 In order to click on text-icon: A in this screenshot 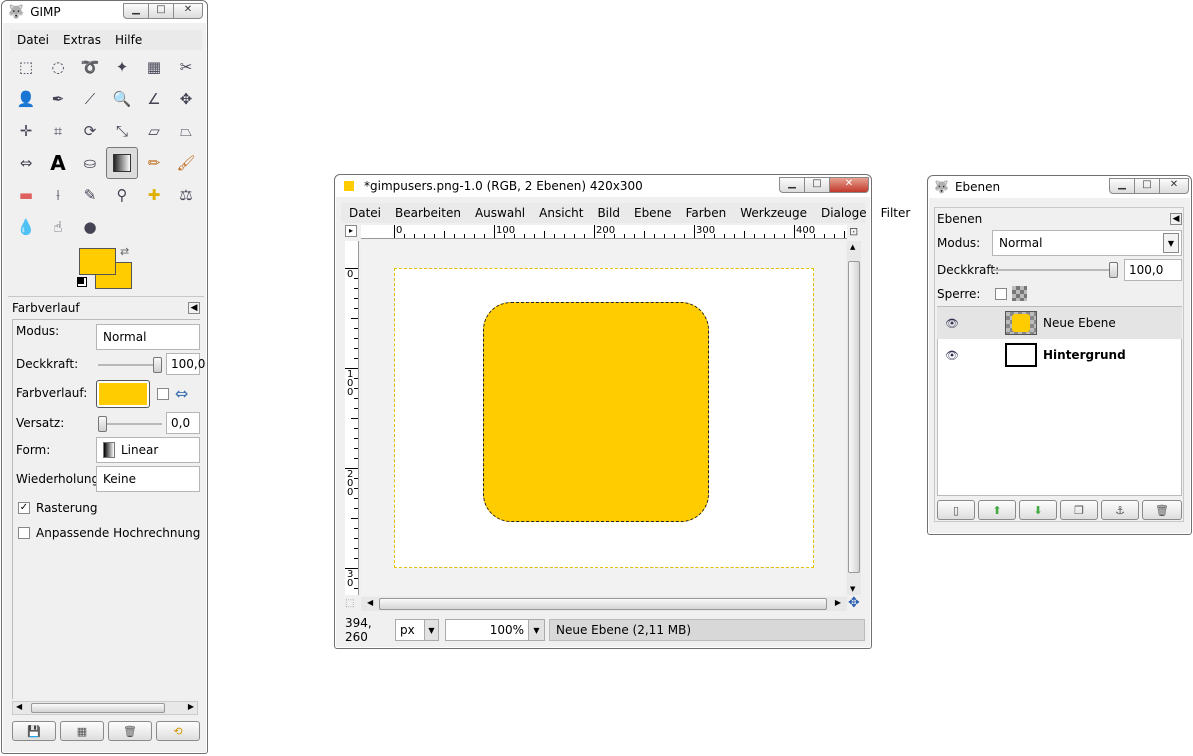, I will do `click(58, 163)`.